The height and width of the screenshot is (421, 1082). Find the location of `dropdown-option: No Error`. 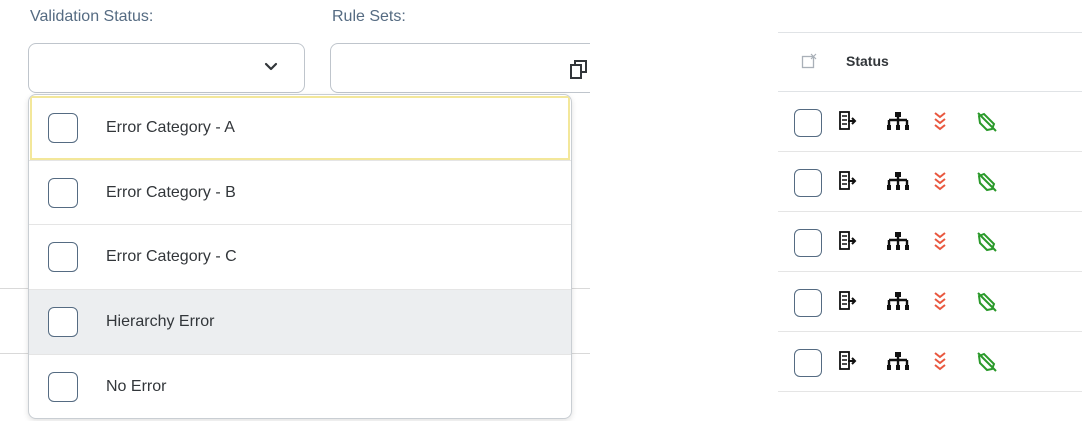

dropdown-option: No Error is located at coordinates (300, 386).